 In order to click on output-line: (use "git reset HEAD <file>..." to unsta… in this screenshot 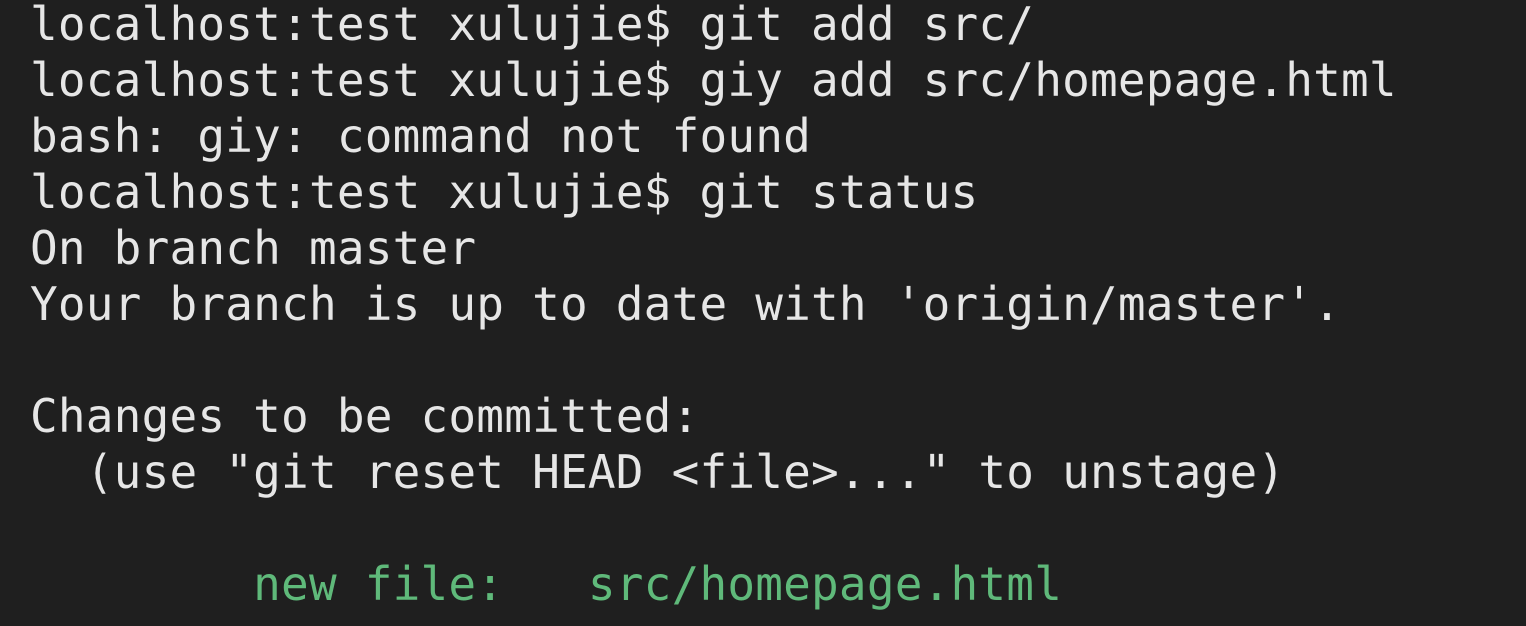, I will do `click(658, 472)`.